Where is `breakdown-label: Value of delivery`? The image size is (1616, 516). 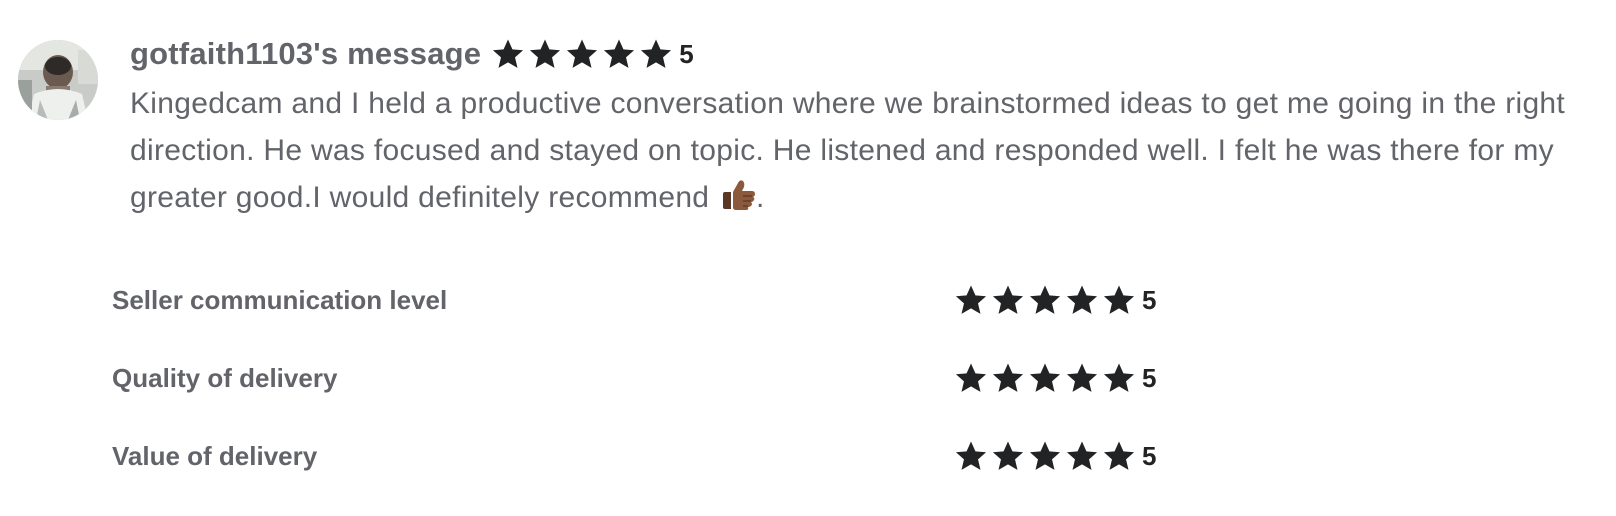
breakdown-label: Value of delivery is located at coordinates (215, 456).